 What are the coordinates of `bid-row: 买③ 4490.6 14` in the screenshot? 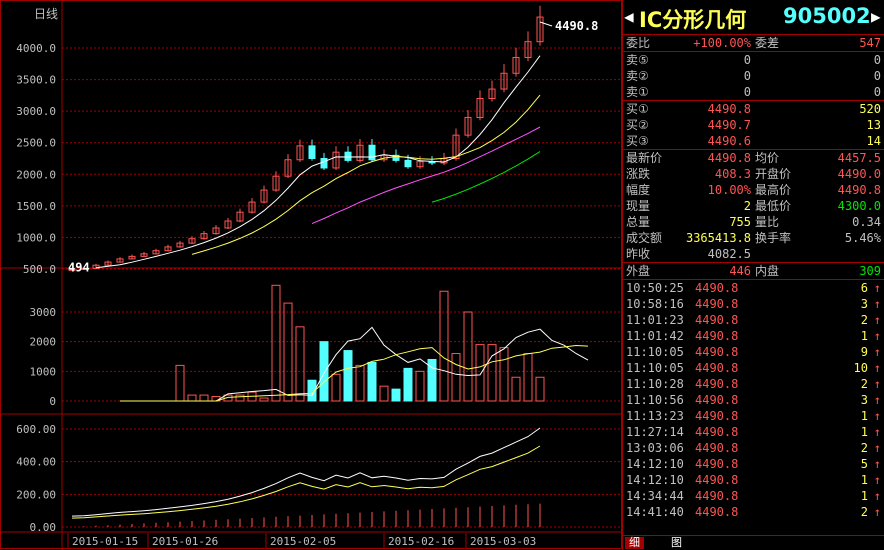 It's located at (753, 141).